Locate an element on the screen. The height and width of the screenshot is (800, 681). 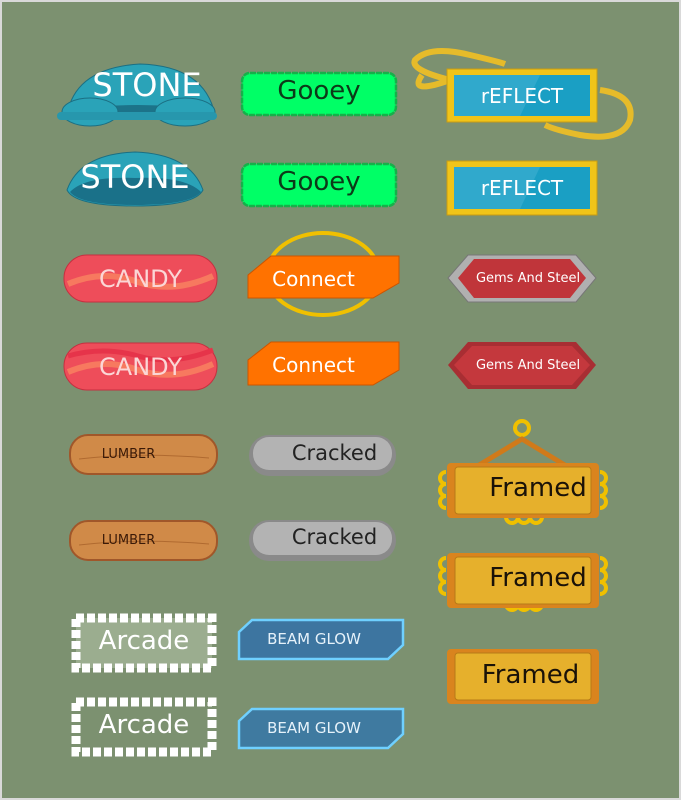
connect-button: Connect is located at coordinates (323, 363).